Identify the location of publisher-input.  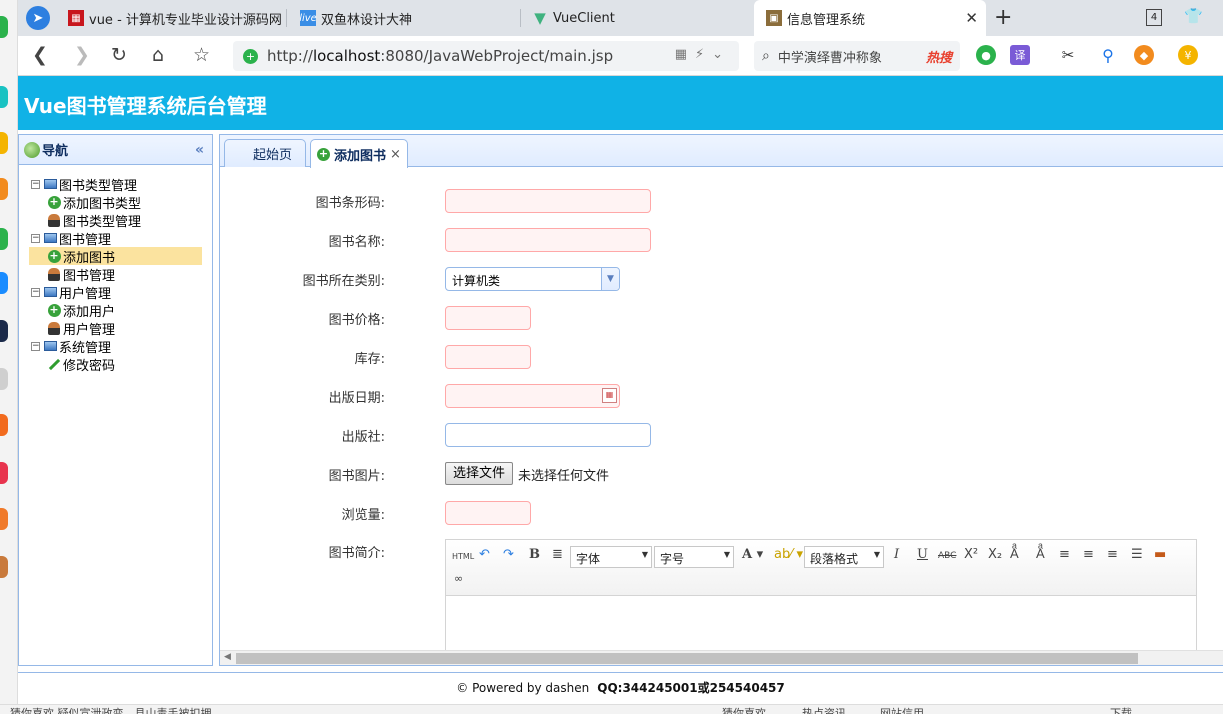
(548, 435).